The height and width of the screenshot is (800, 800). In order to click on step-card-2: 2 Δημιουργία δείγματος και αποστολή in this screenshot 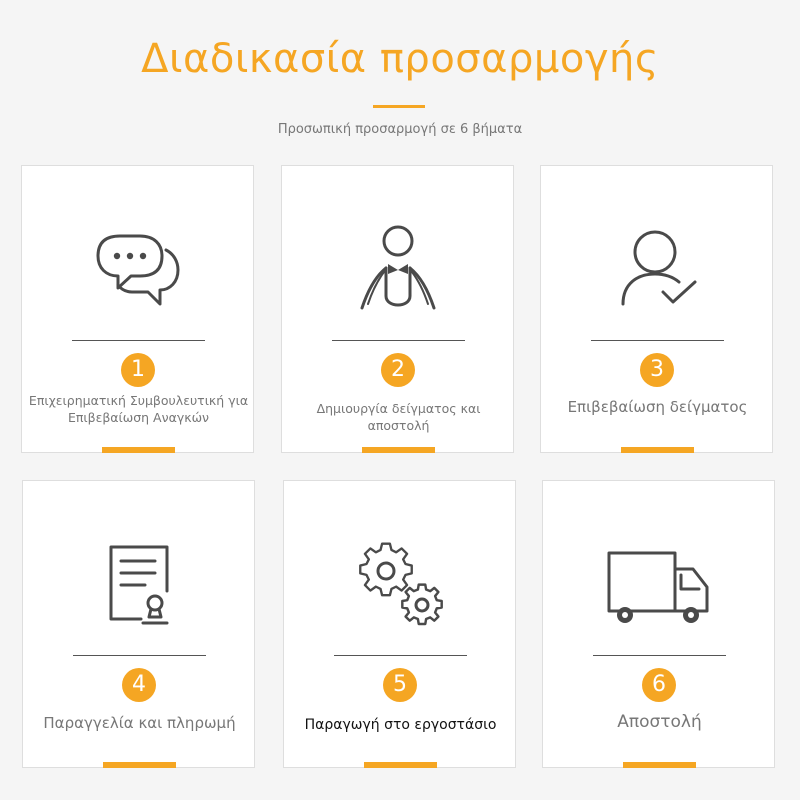, I will do `click(397, 309)`.